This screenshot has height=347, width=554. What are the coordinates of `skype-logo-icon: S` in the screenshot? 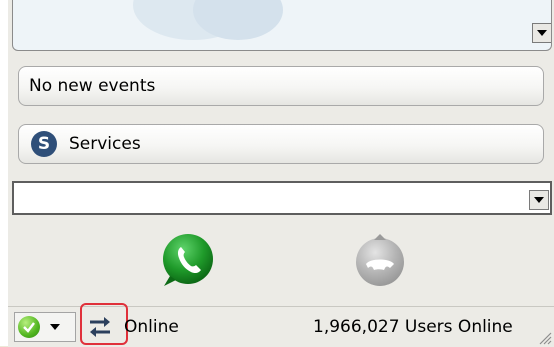 It's located at (44, 144).